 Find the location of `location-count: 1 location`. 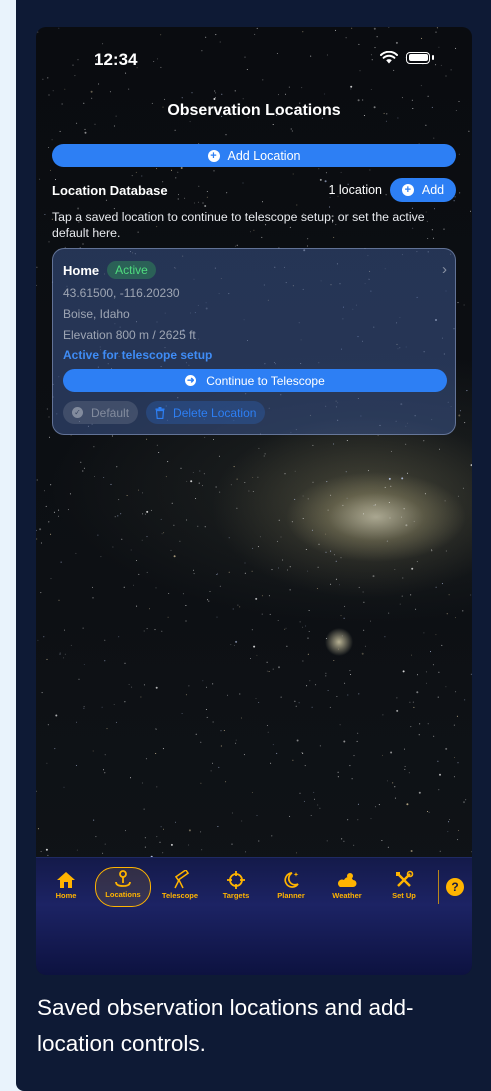

location-count: 1 location is located at coordinates (355, 190).